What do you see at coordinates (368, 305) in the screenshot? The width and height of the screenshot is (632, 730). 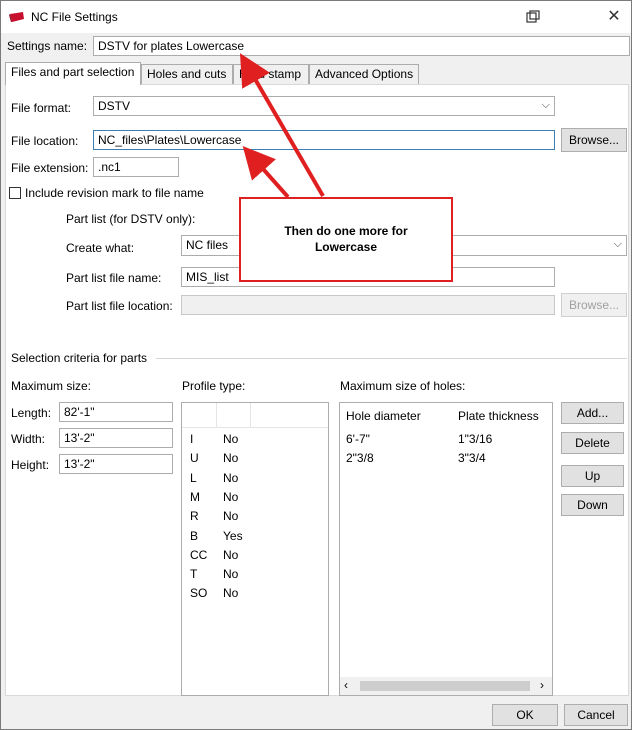 I see `part-list-file-location-field` at bounding box center [368, 305].